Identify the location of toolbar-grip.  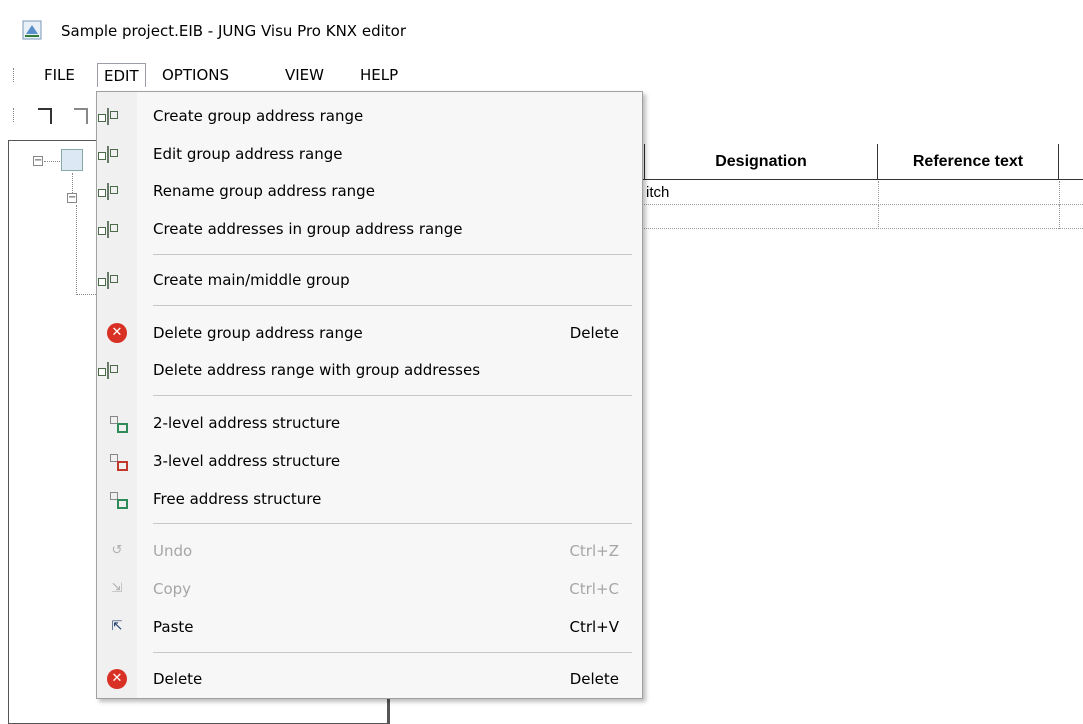
(14, 115).